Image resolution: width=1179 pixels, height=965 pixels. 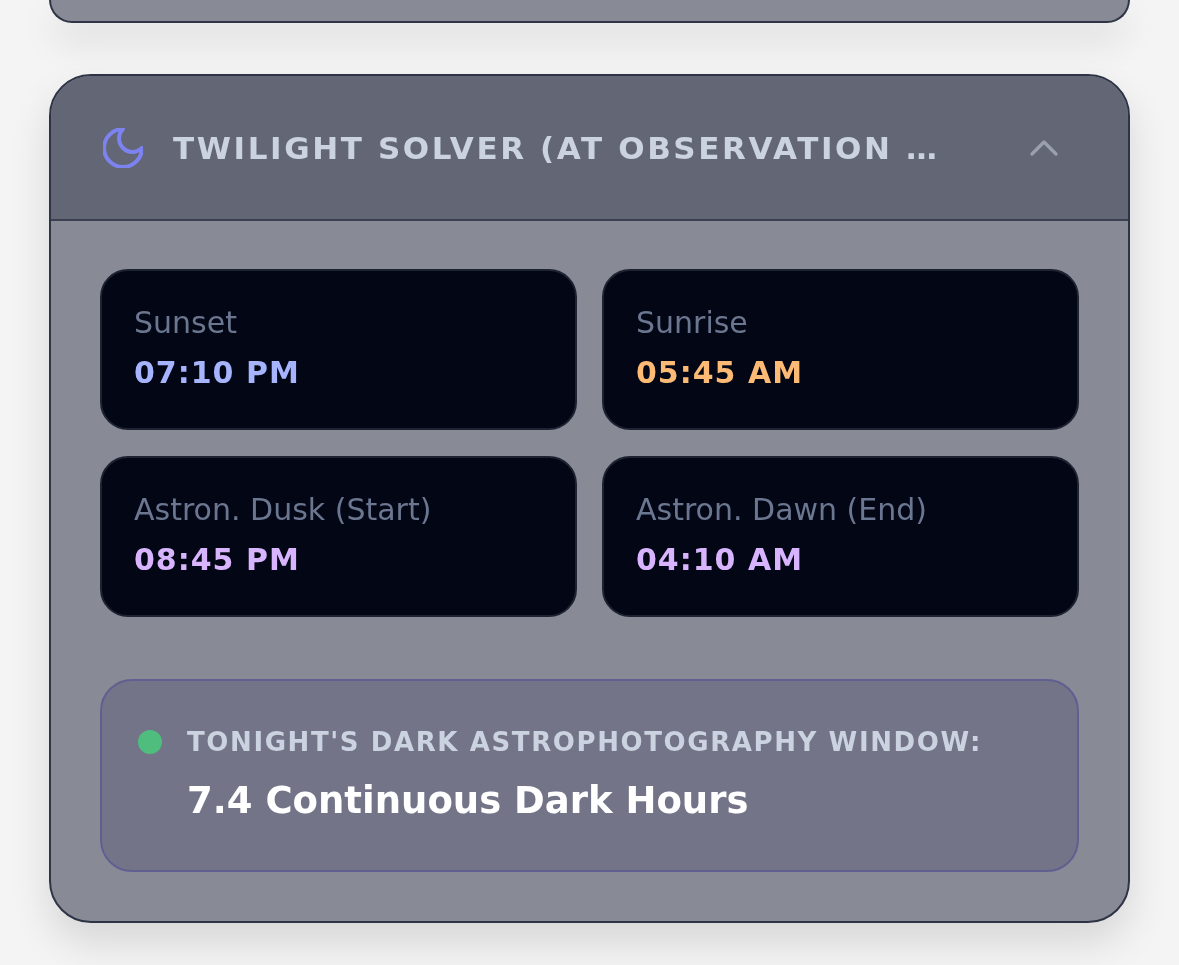 I want to click on time-value: 08:45 PM, so click(x=217, y=560).